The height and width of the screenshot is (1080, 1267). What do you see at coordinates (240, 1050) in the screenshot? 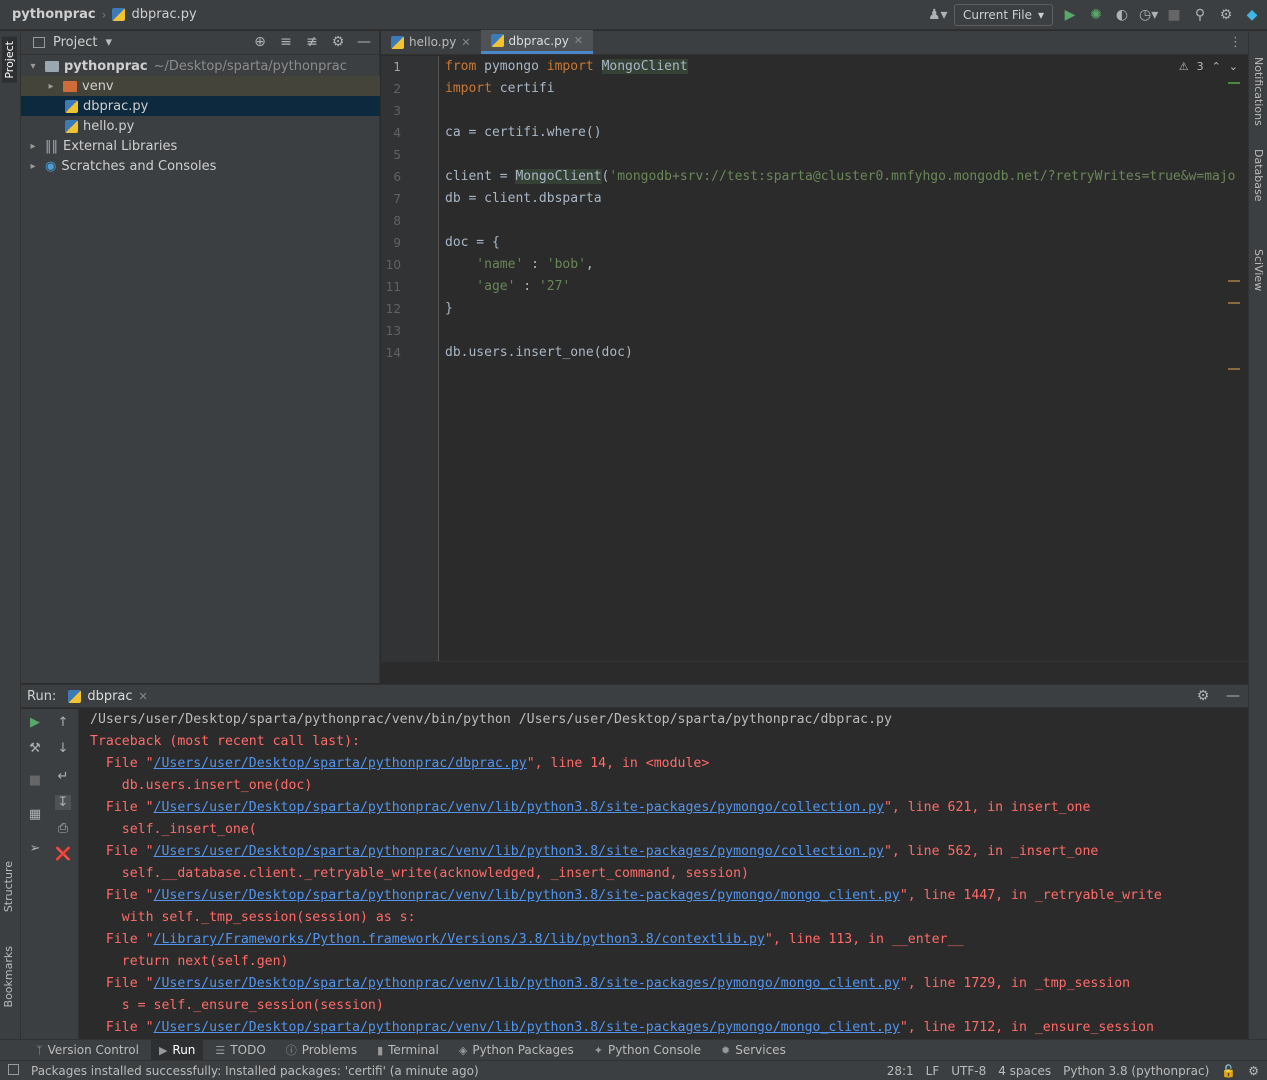
I see `tool-todo: ☰ TODO` at bounding box center [240, 1050].